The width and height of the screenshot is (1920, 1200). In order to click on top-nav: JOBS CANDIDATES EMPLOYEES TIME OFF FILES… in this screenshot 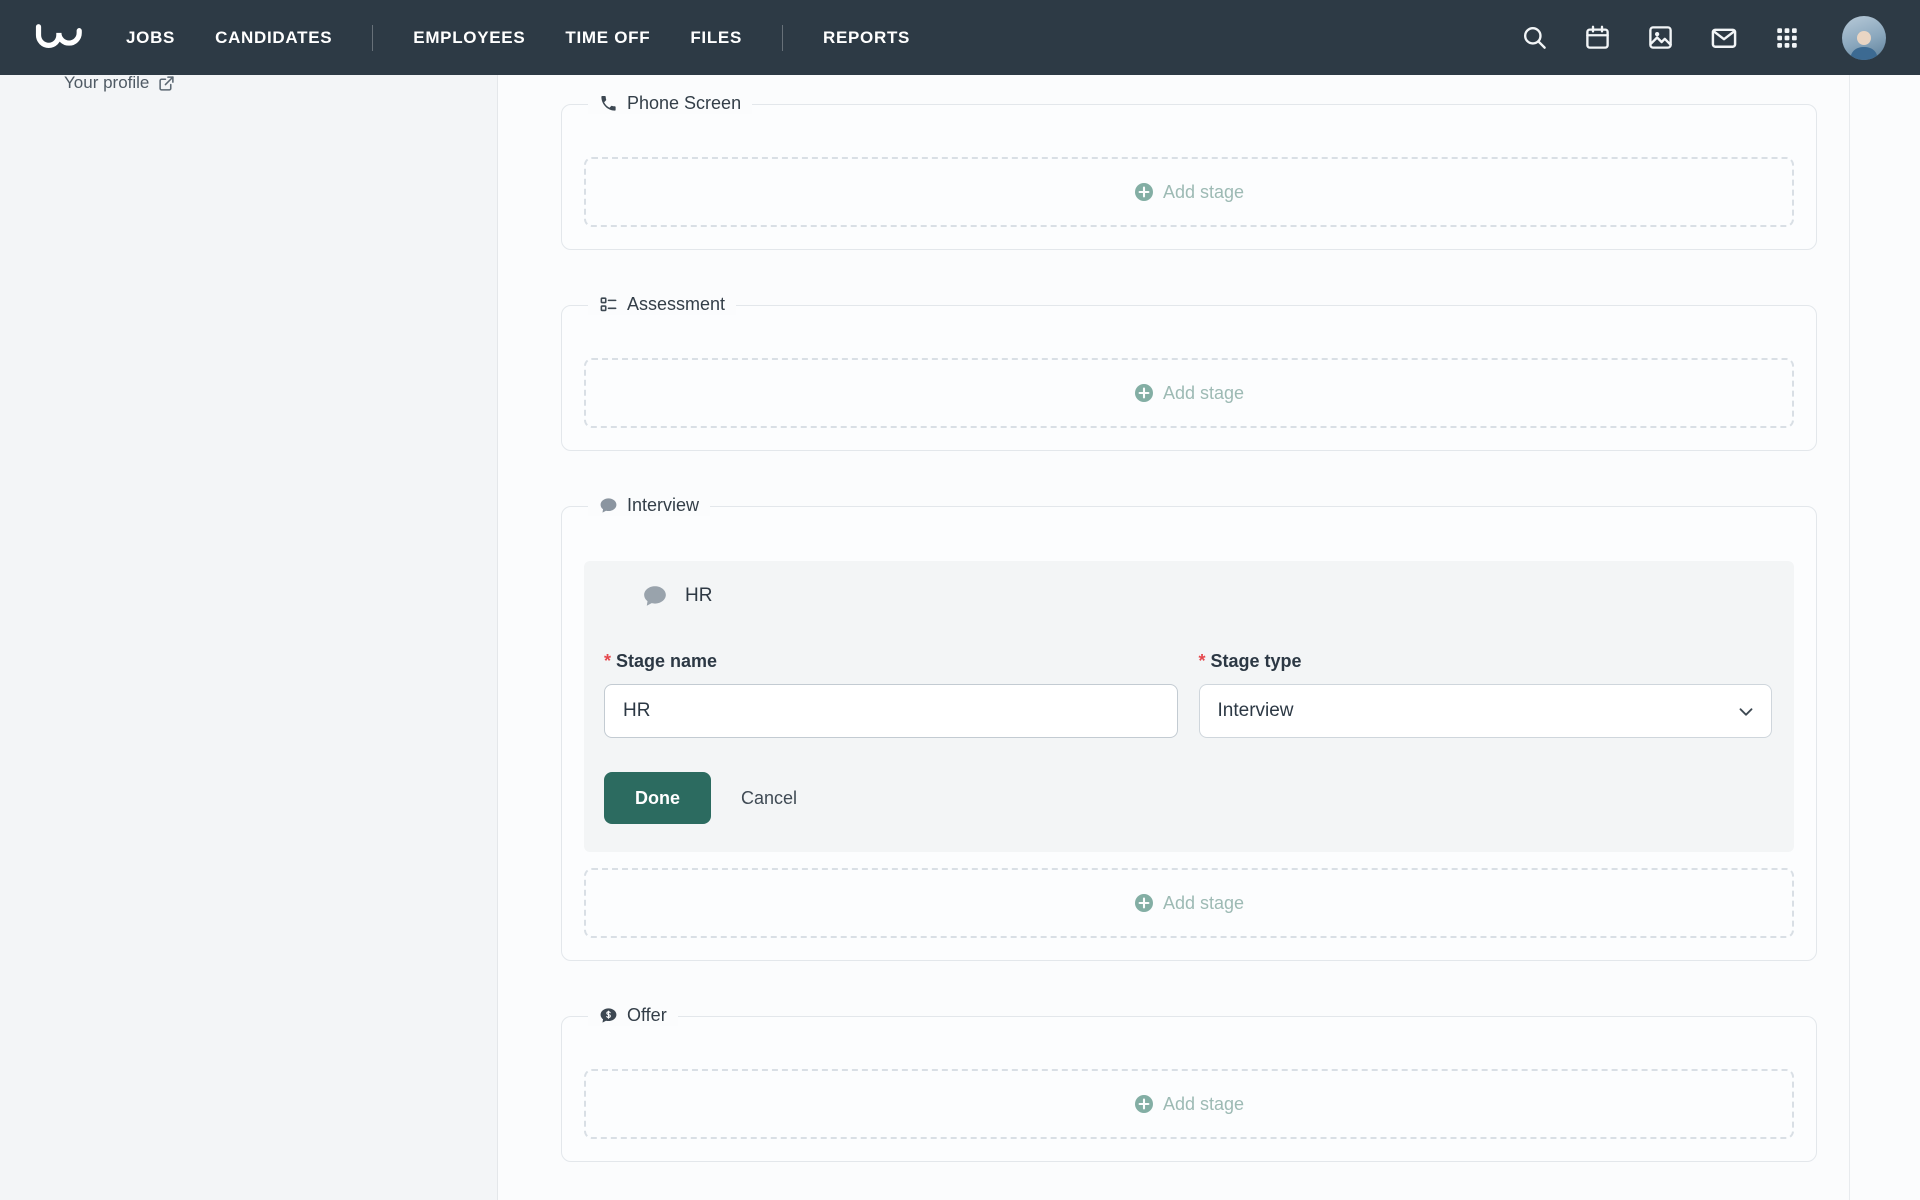, I will do `click(960, 37)`.